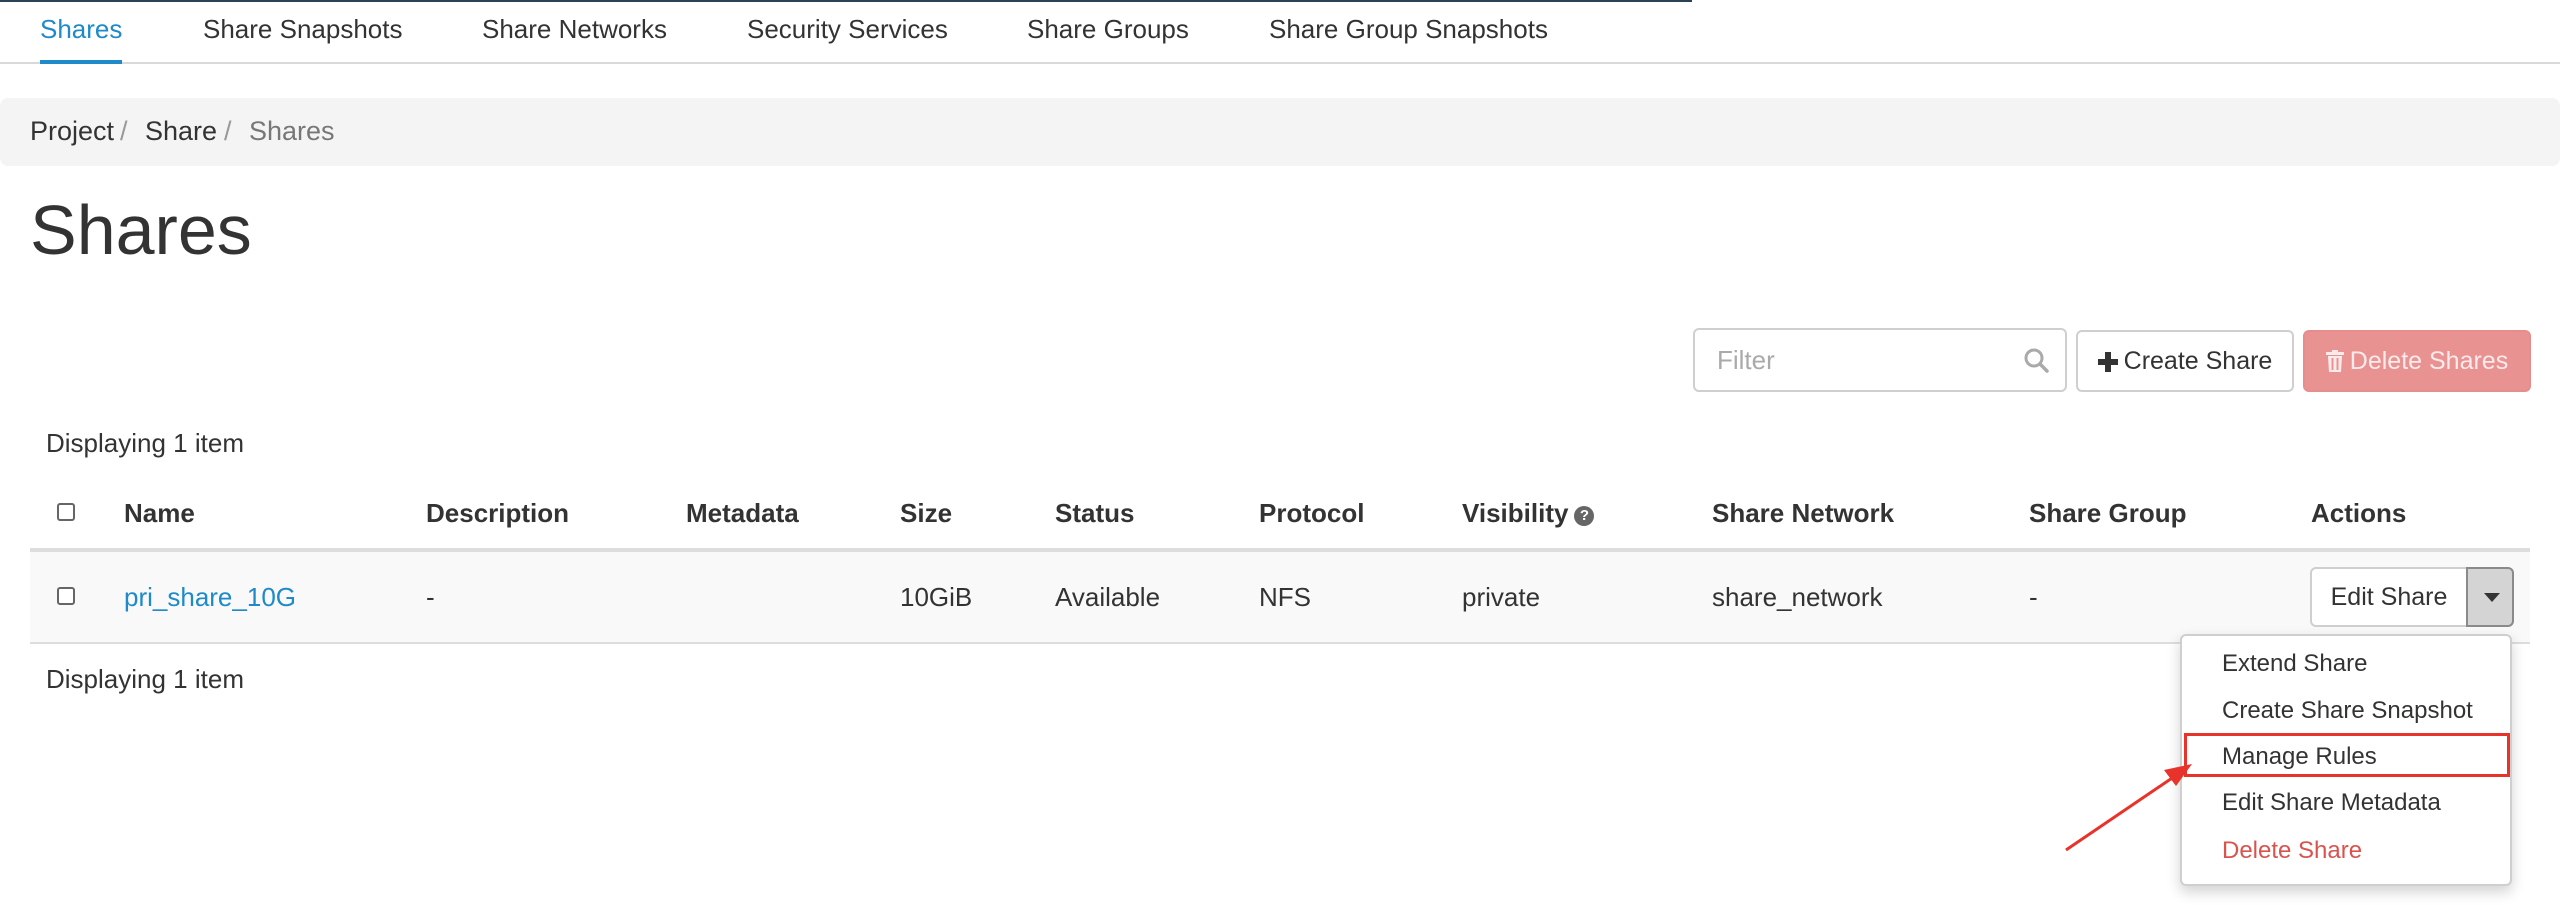 This screenshot has height=918, width=2560. What do you see at coordinates (2294, 664) in the screenshot?
I see `menu-item-extend-share: Extend Share` at bounding box center [2294, 664].